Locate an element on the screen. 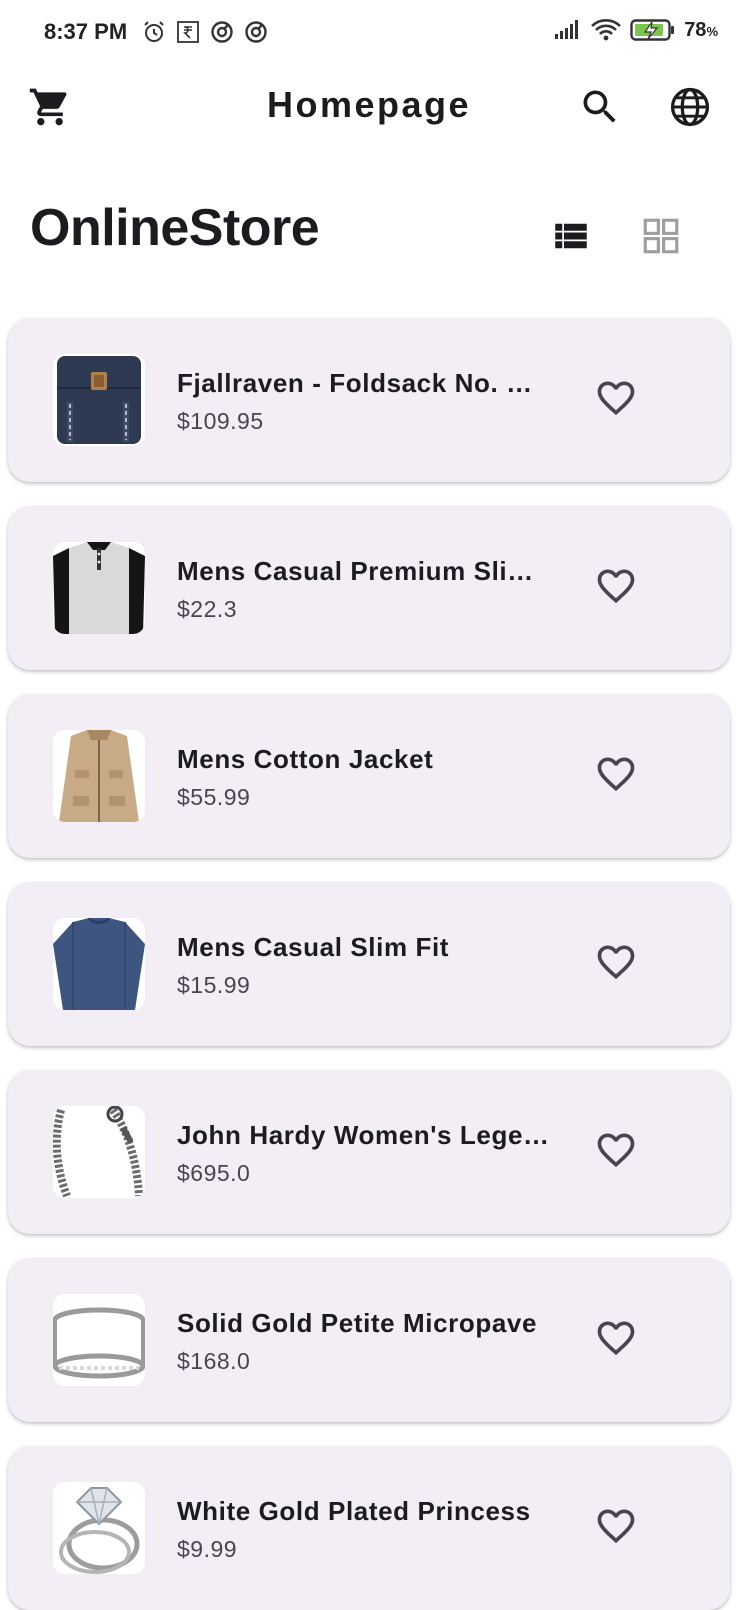 This screenshot has height=1610, width=738. alarm-icon is located at coordinates (154, 31).